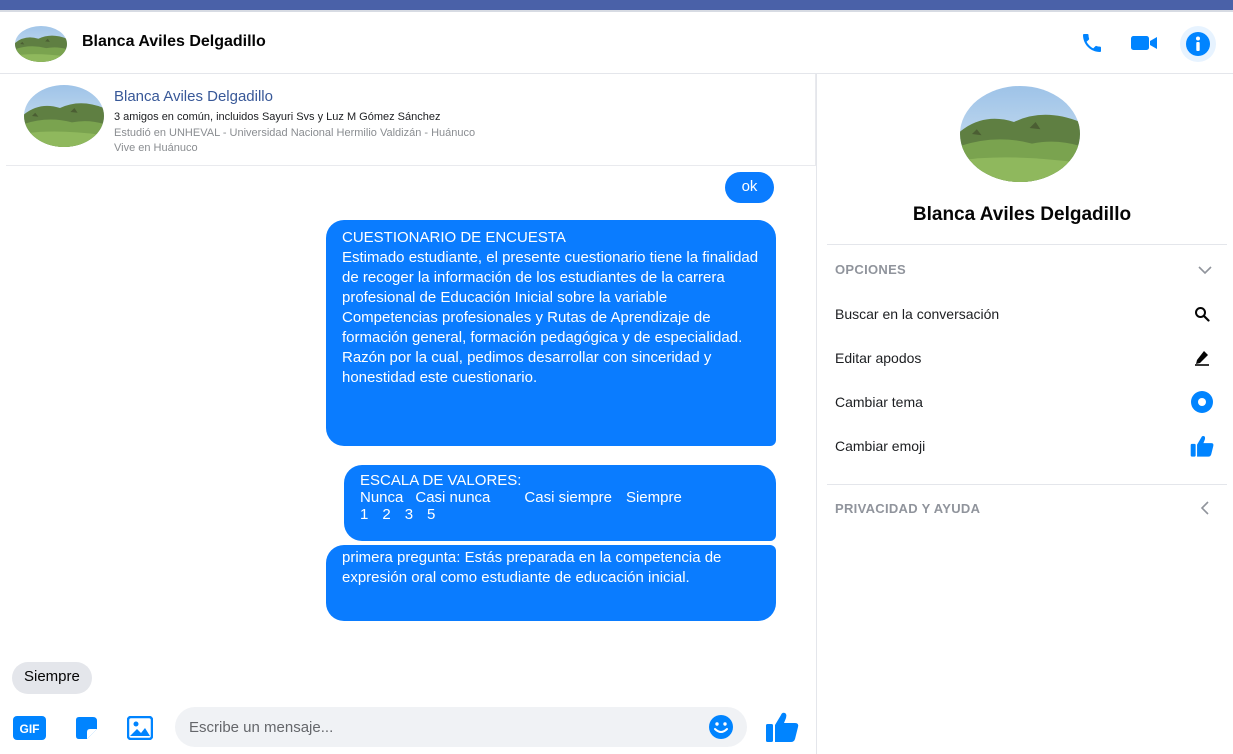 The width and height of the screenshot is (1233, 754). I want to click on scale-label: Casi nunca, so click(453, 497).